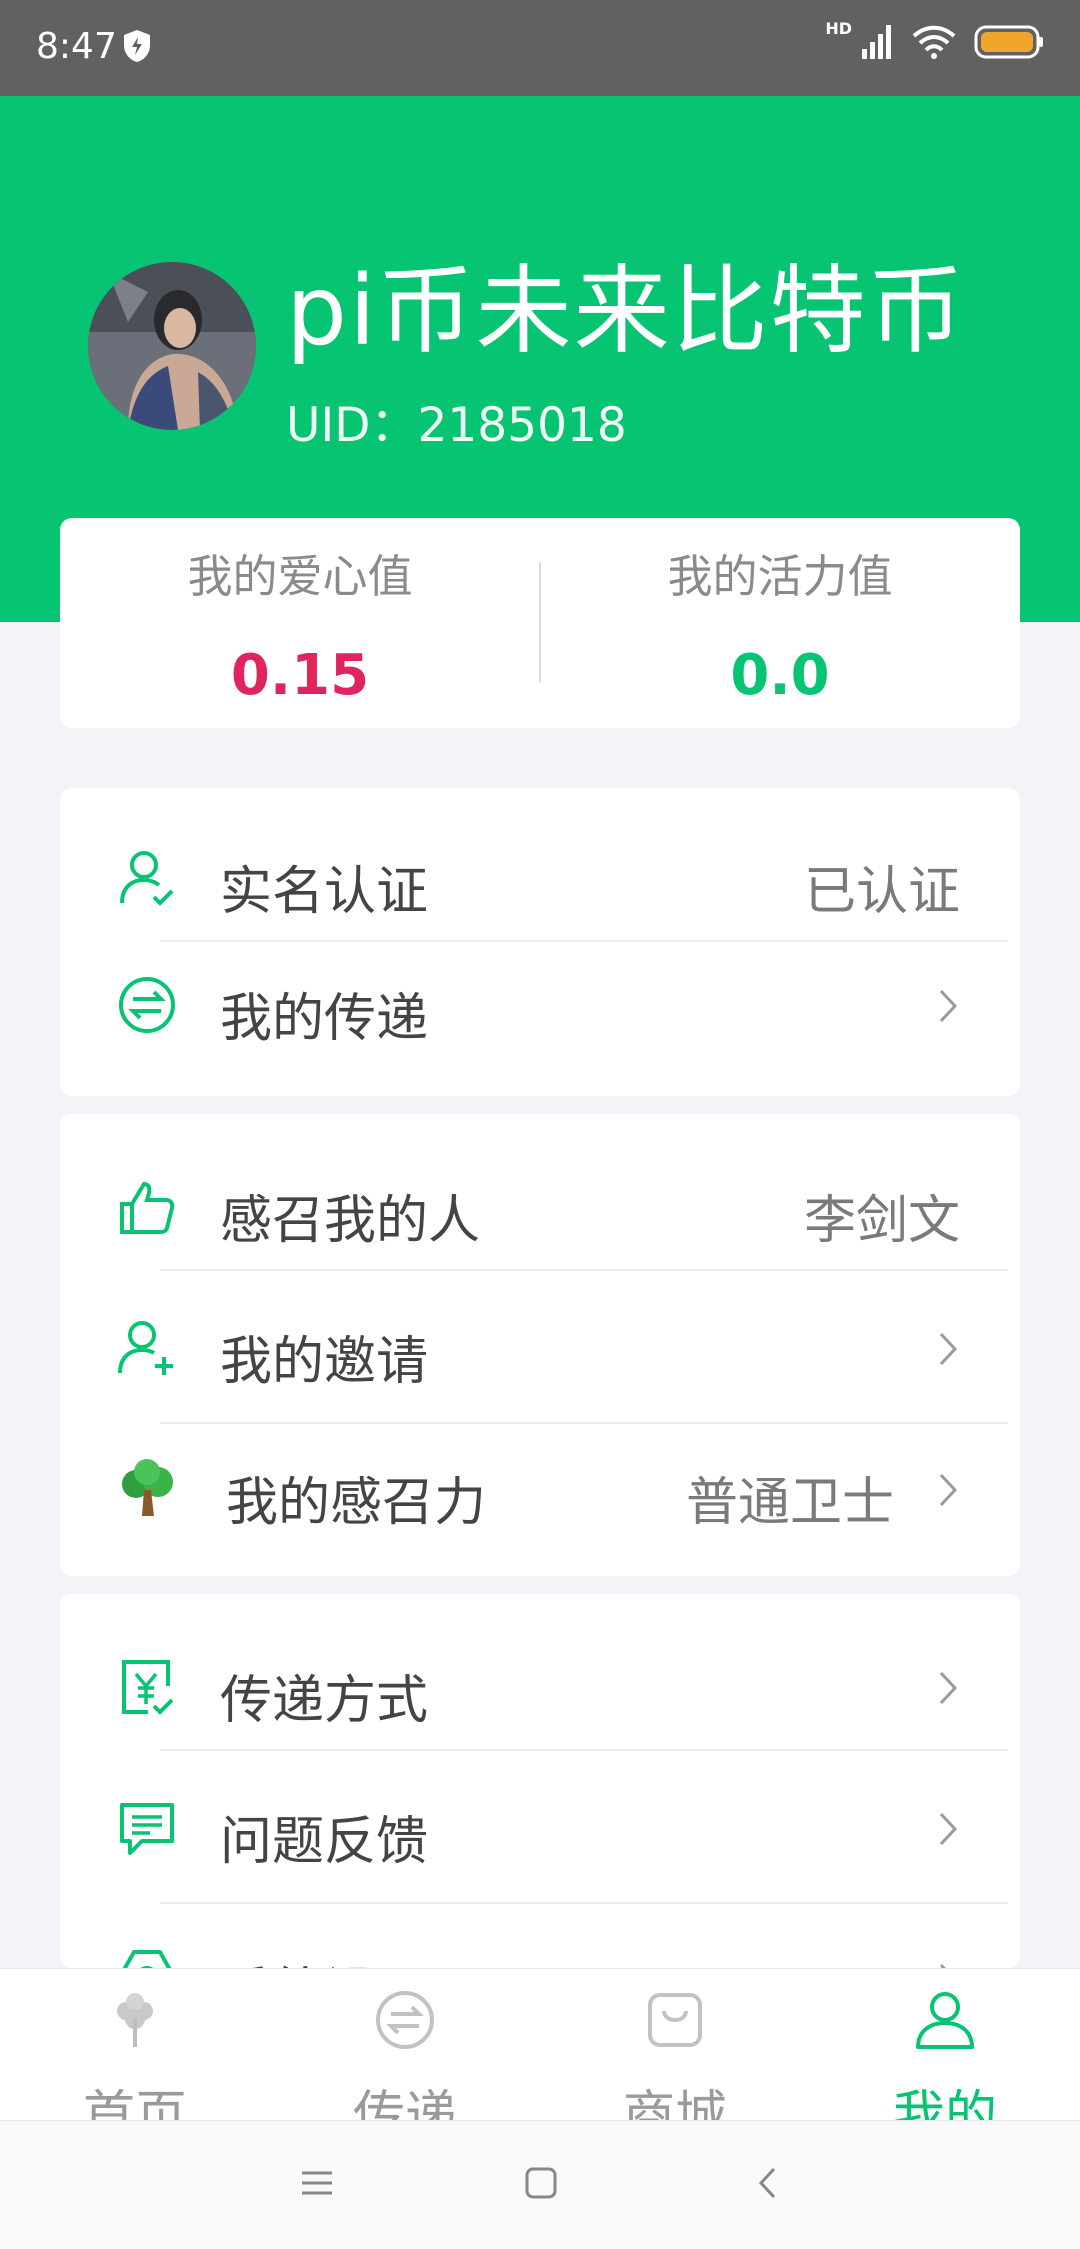 The image size is (1080, 2249). I want to click on settings-icon, so click(147, 1959).